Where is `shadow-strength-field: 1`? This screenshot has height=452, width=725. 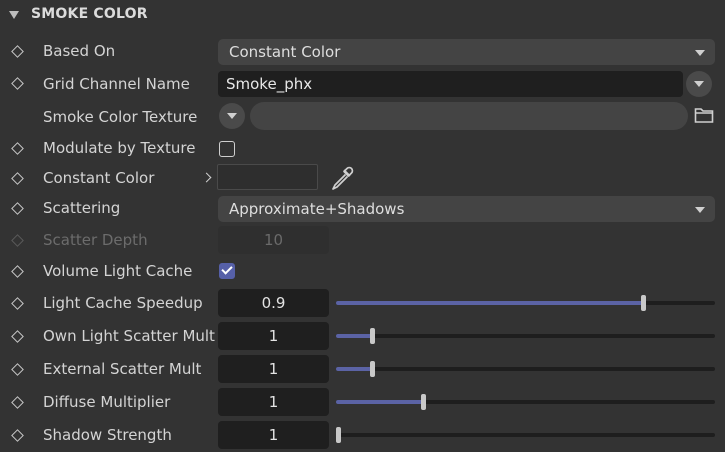
shadow-strength-field: 1 is located at coordinates (273, 435).